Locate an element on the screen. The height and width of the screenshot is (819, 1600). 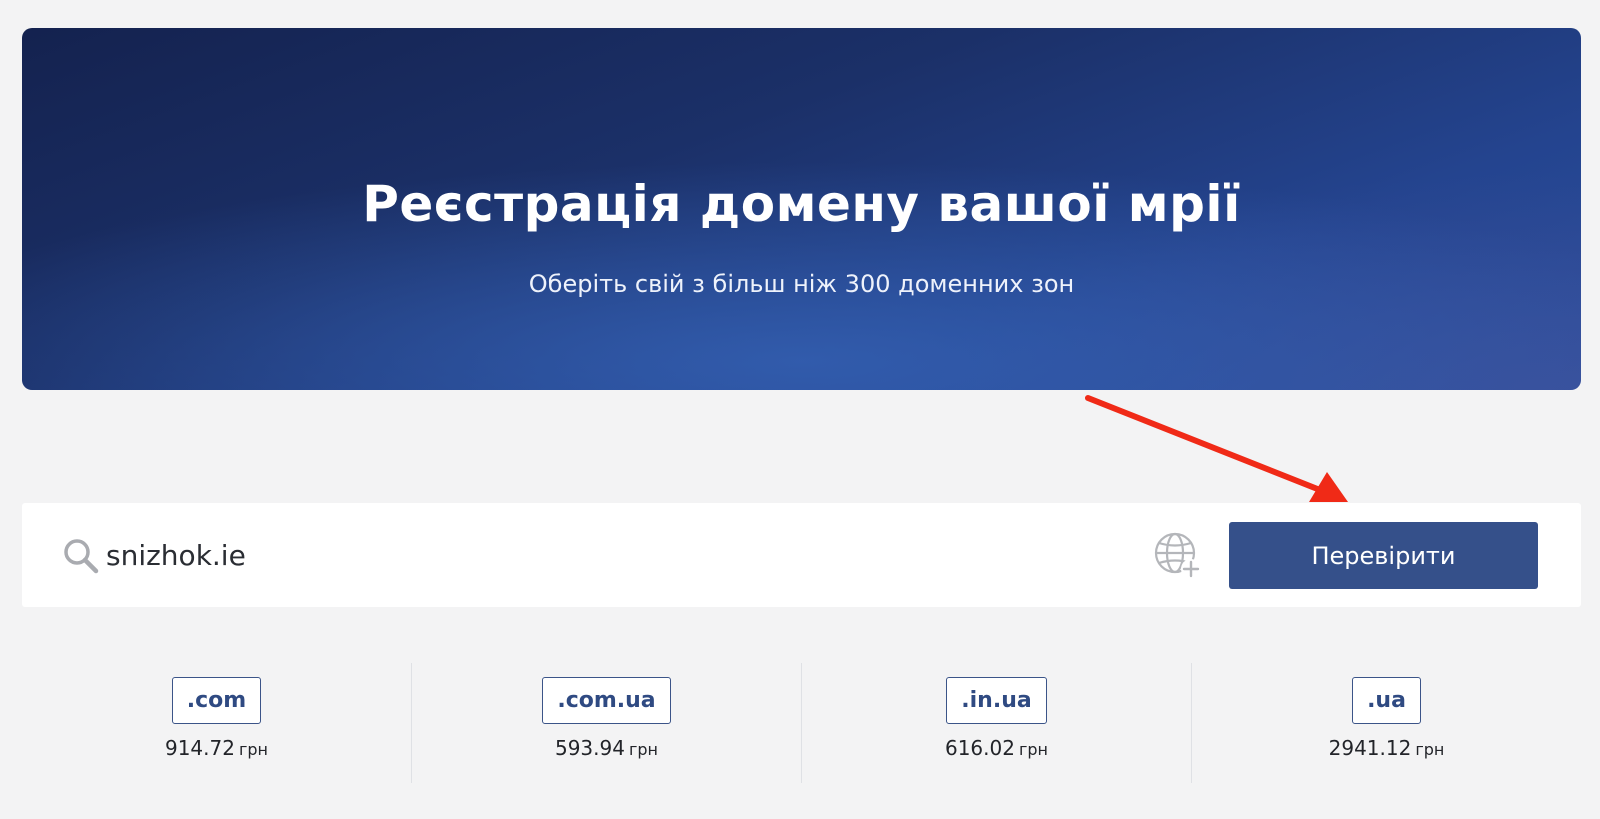
zone-price-amount: 2941.12 is located at coordinates (1370, 748).